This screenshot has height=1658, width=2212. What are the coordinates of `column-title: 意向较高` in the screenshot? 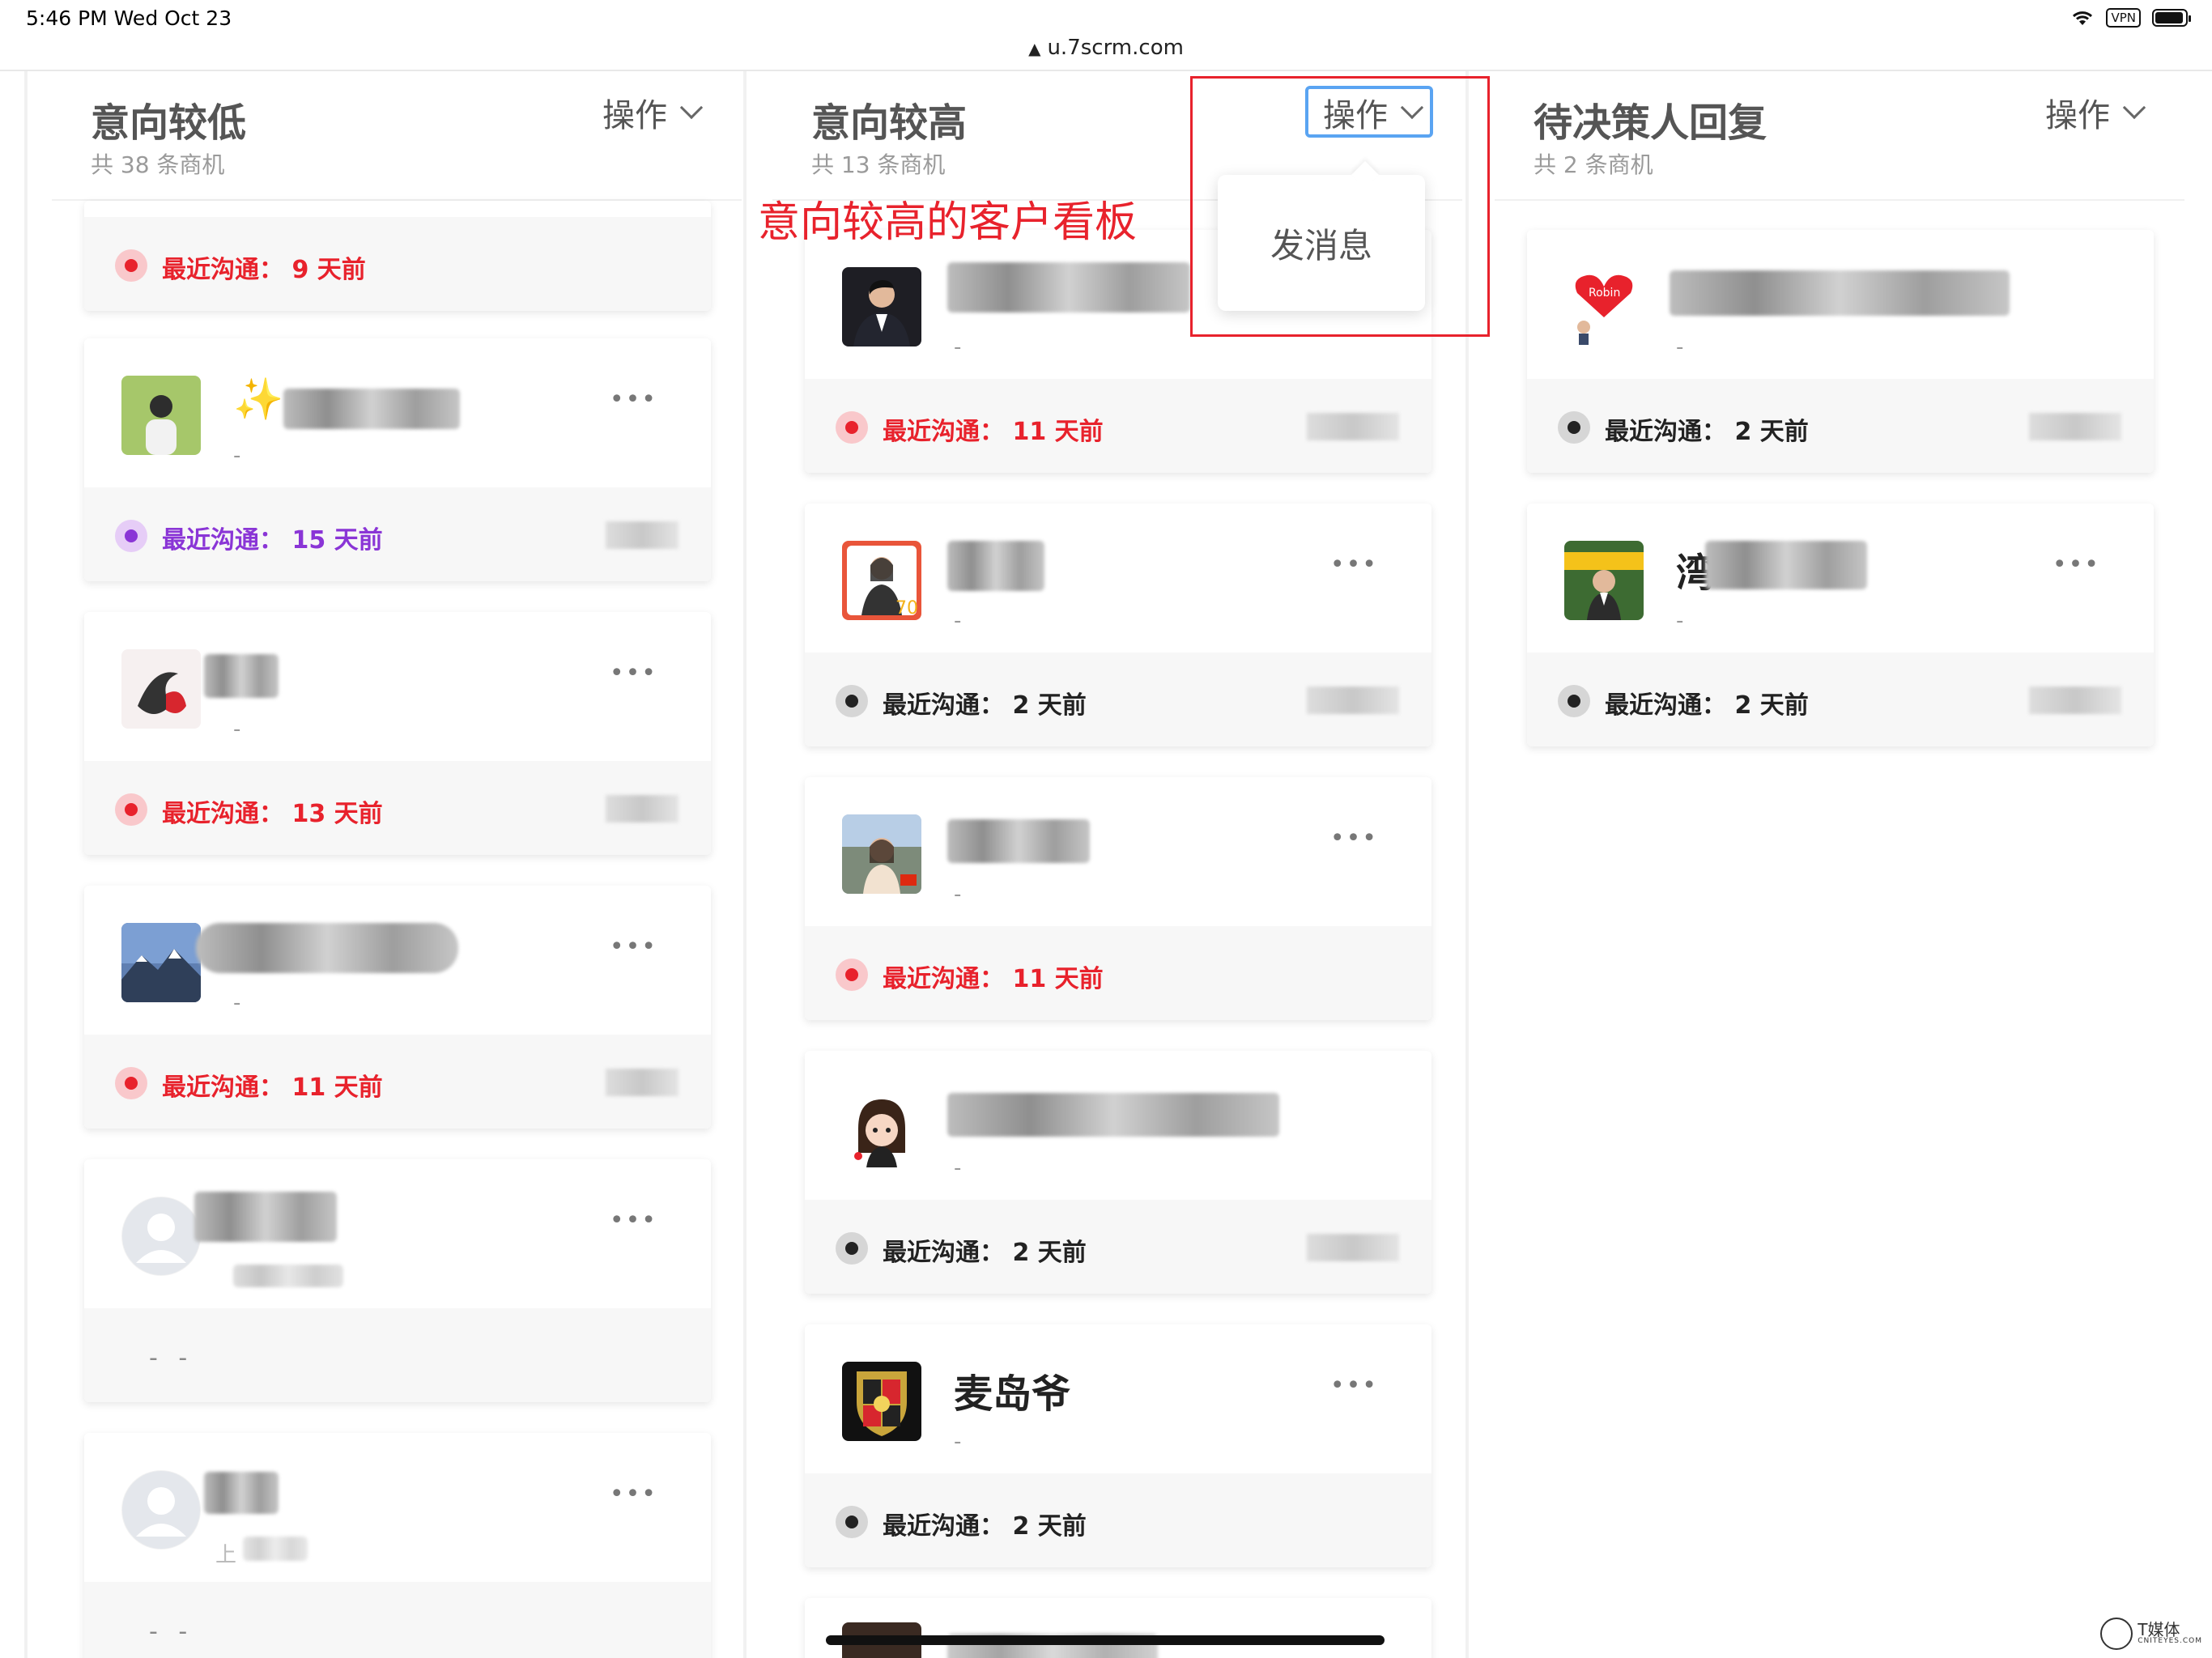 It's located at (890, 123).